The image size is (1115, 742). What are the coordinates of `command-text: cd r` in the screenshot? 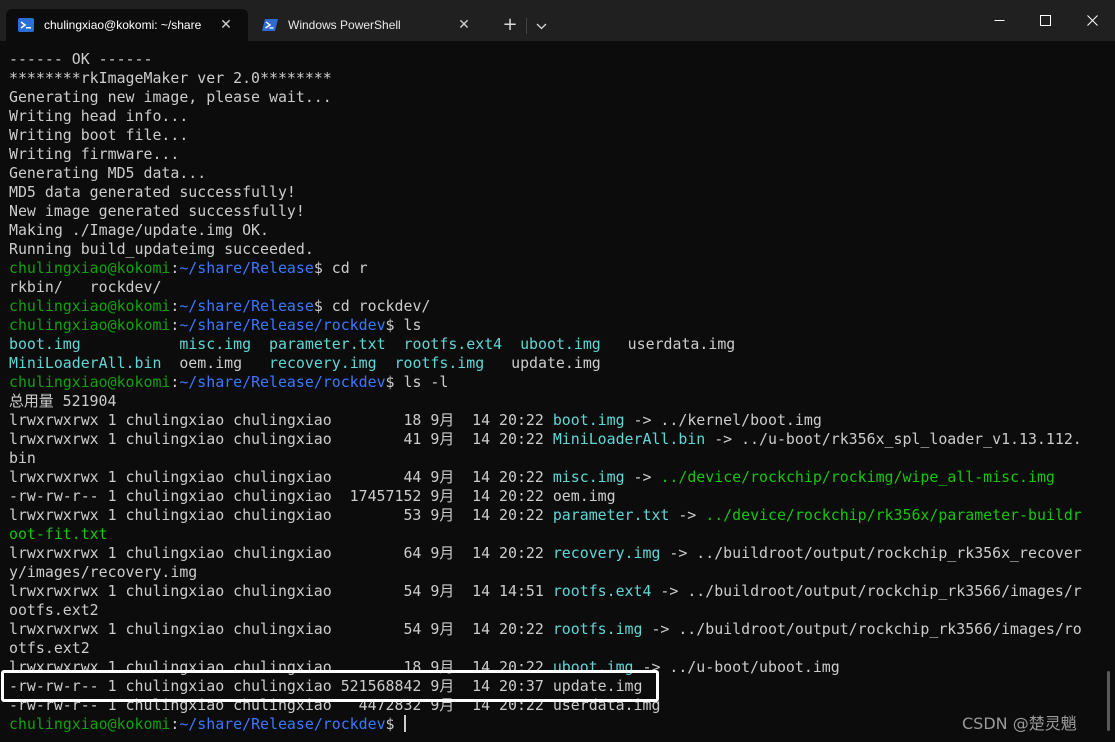 It's located at (349, 268).